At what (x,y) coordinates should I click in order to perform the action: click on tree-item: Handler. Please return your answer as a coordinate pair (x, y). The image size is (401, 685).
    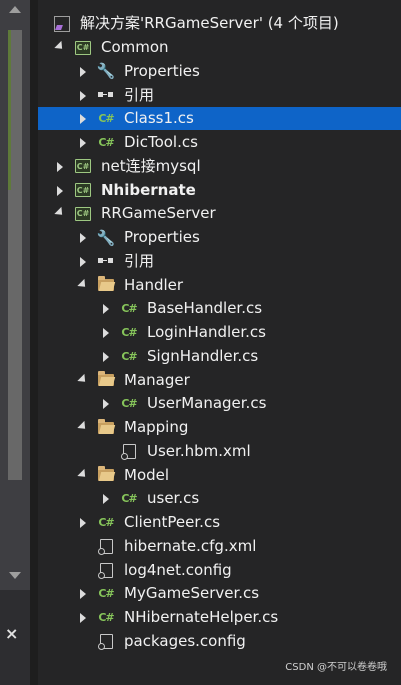
    Looking at the image, I should click on (219, 285).